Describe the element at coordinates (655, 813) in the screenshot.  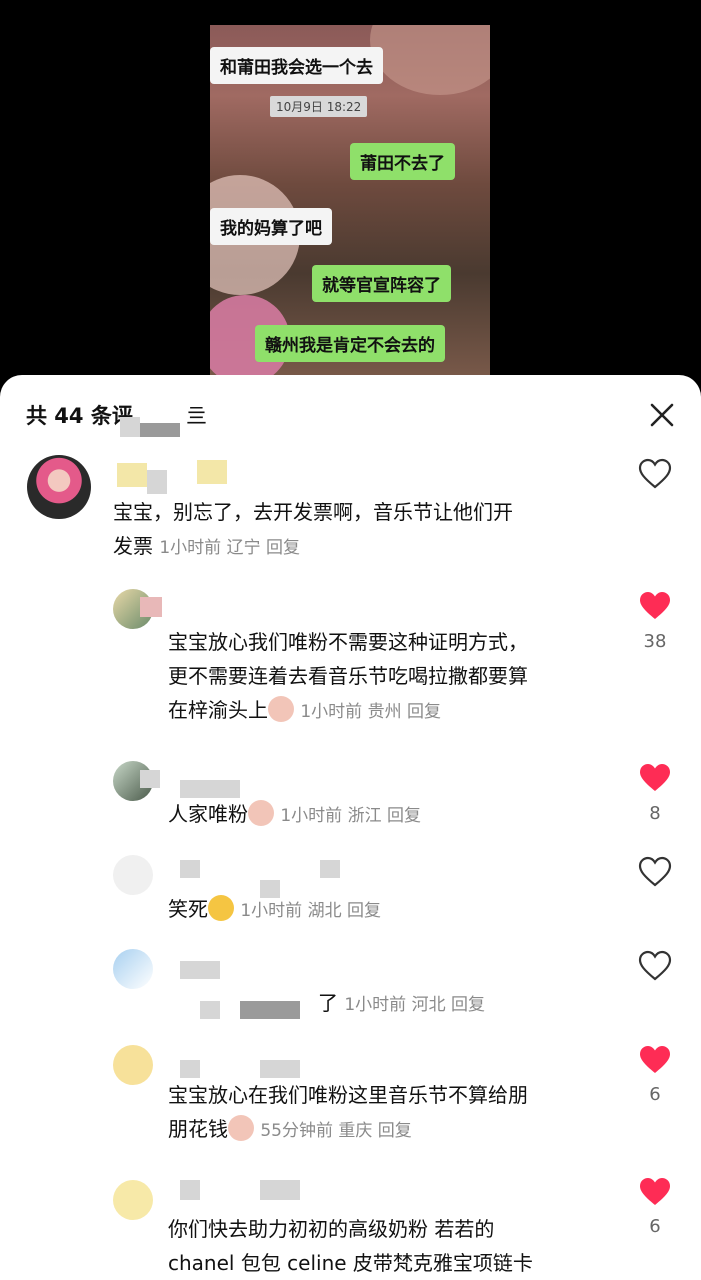
I see `like-count: 8` at that location.